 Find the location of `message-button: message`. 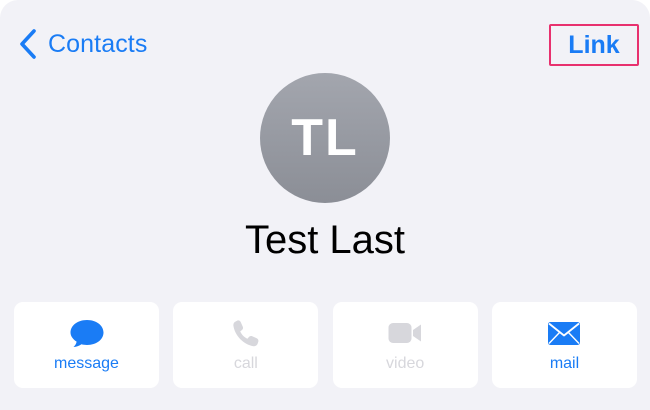

message-button: message is located at coordinates (86, 345).